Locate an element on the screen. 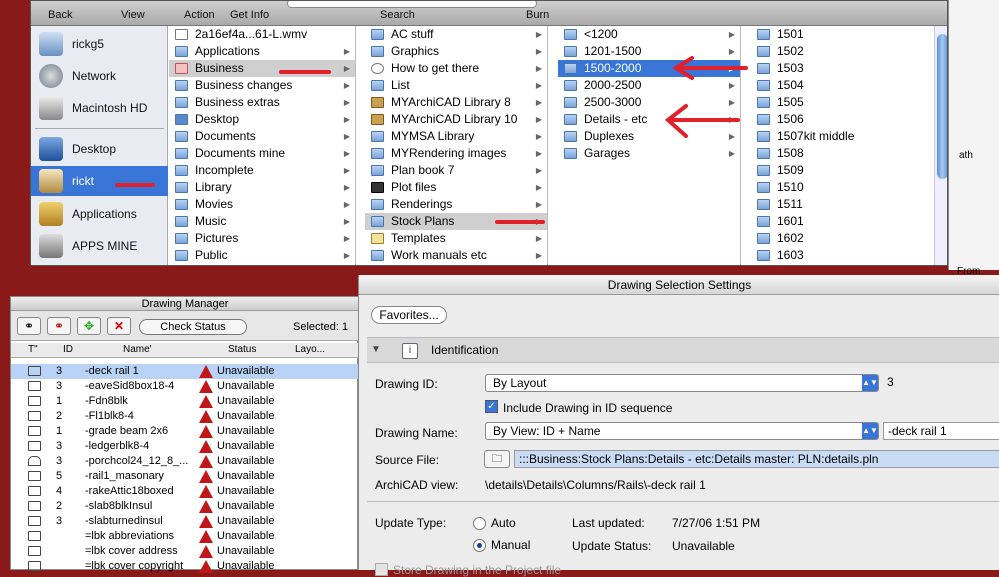 This screenshot has height=577, width=999. list-item: Movies ▶ is located at coordinates (262, 204).